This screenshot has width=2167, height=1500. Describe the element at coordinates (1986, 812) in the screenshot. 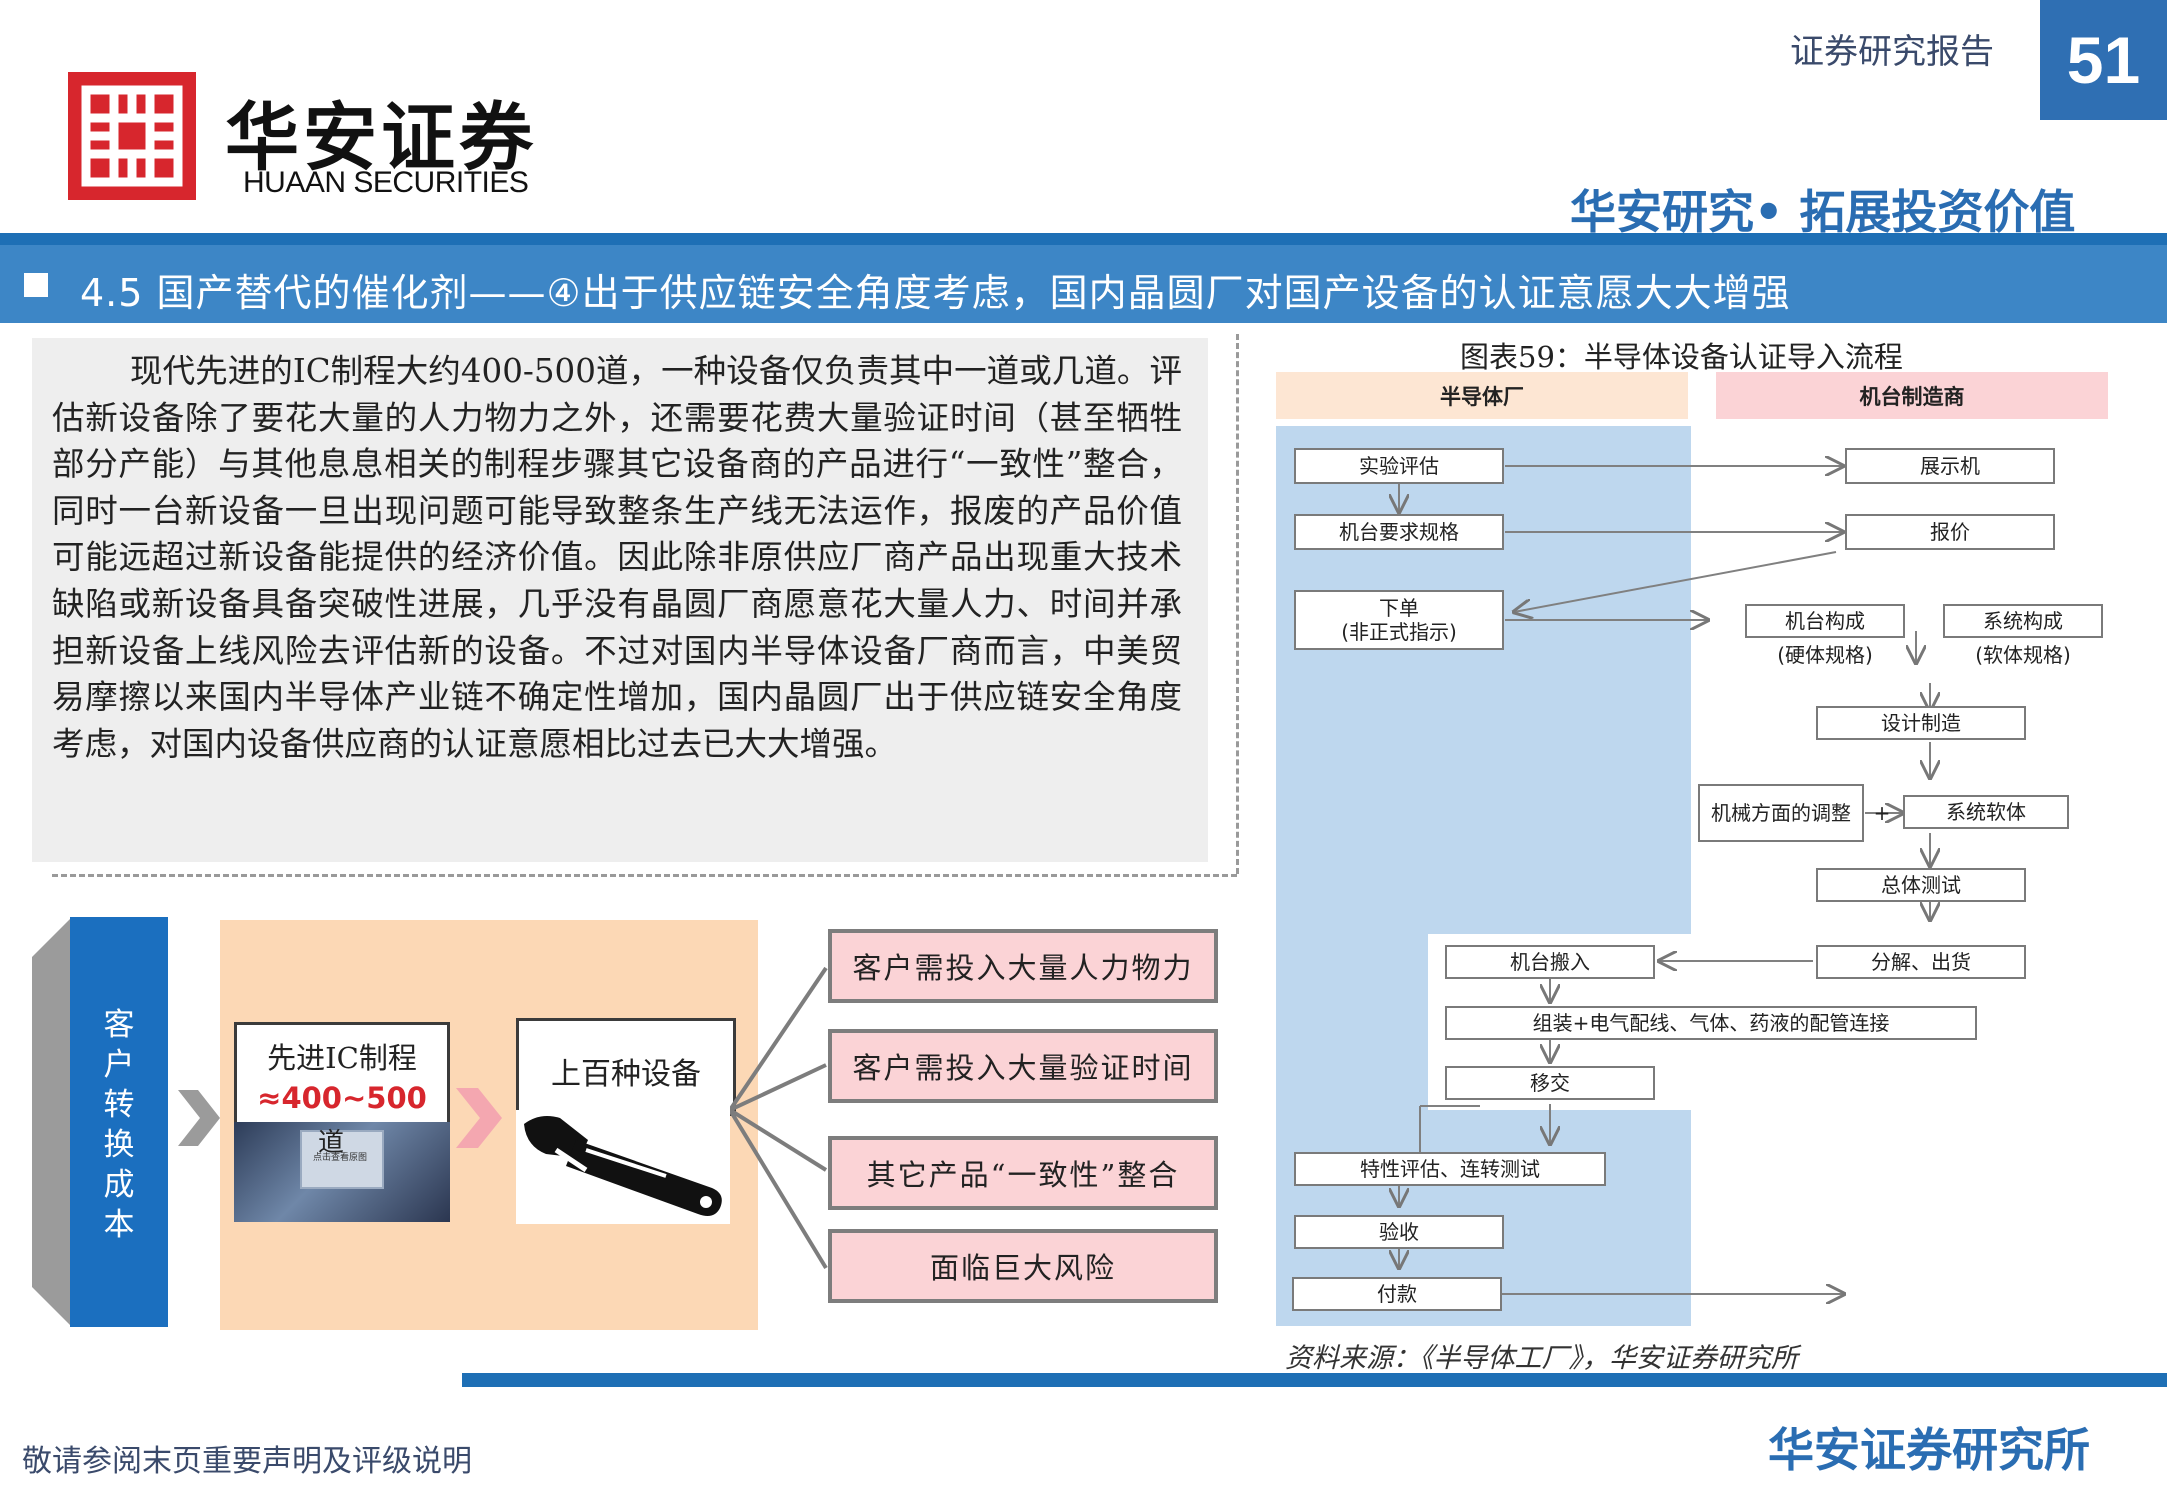

I see `node-system-software: 系统软体` at that location.